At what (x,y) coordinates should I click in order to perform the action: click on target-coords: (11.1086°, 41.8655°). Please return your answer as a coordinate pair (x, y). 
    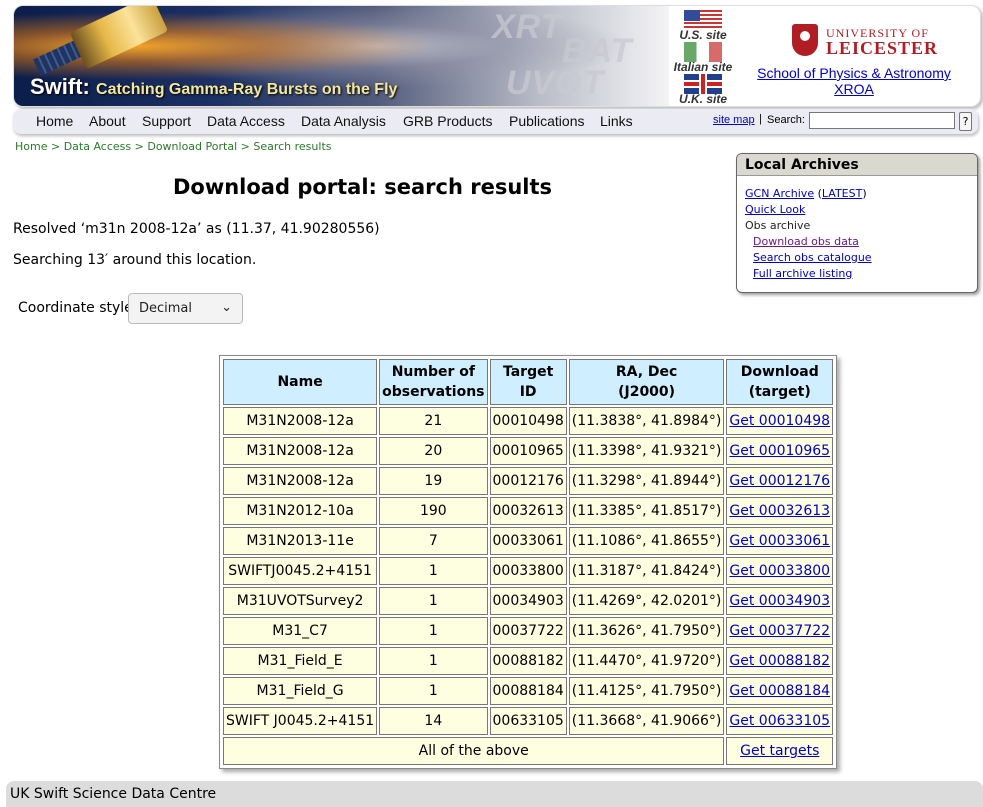
    Looking at the image, I should click on (646, 541).